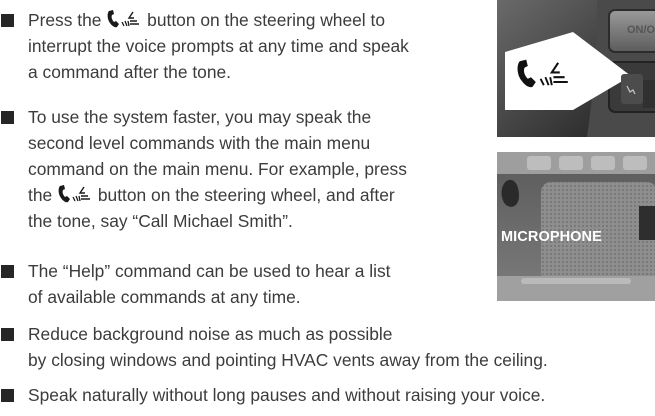 This screenshot has height=416, width=655. What do you see at coordinates (551, 237) in the screenshot?
I see `microphone-label: MICROPHONE` at bounding box center [551, 237].